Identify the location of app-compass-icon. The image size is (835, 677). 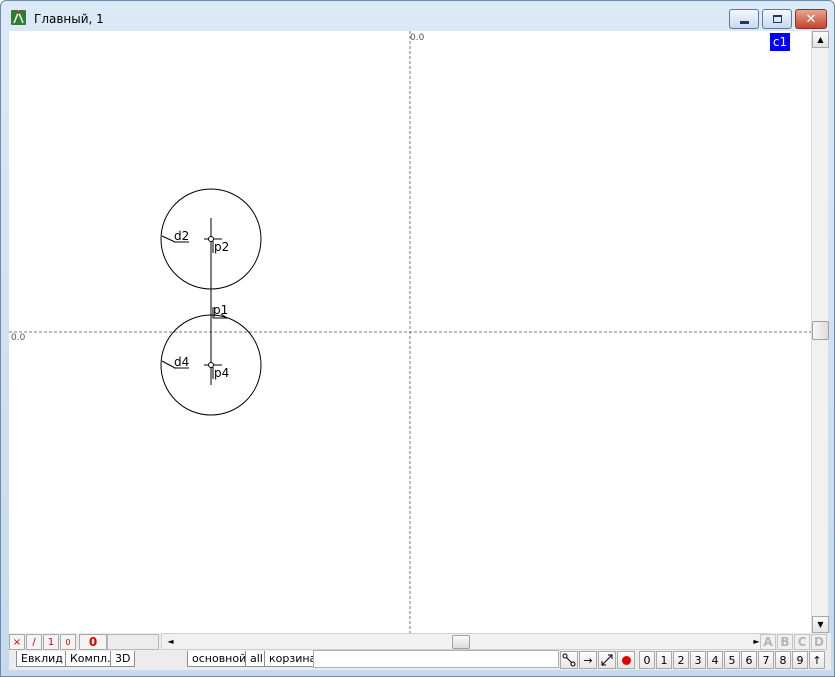
(18, 17).